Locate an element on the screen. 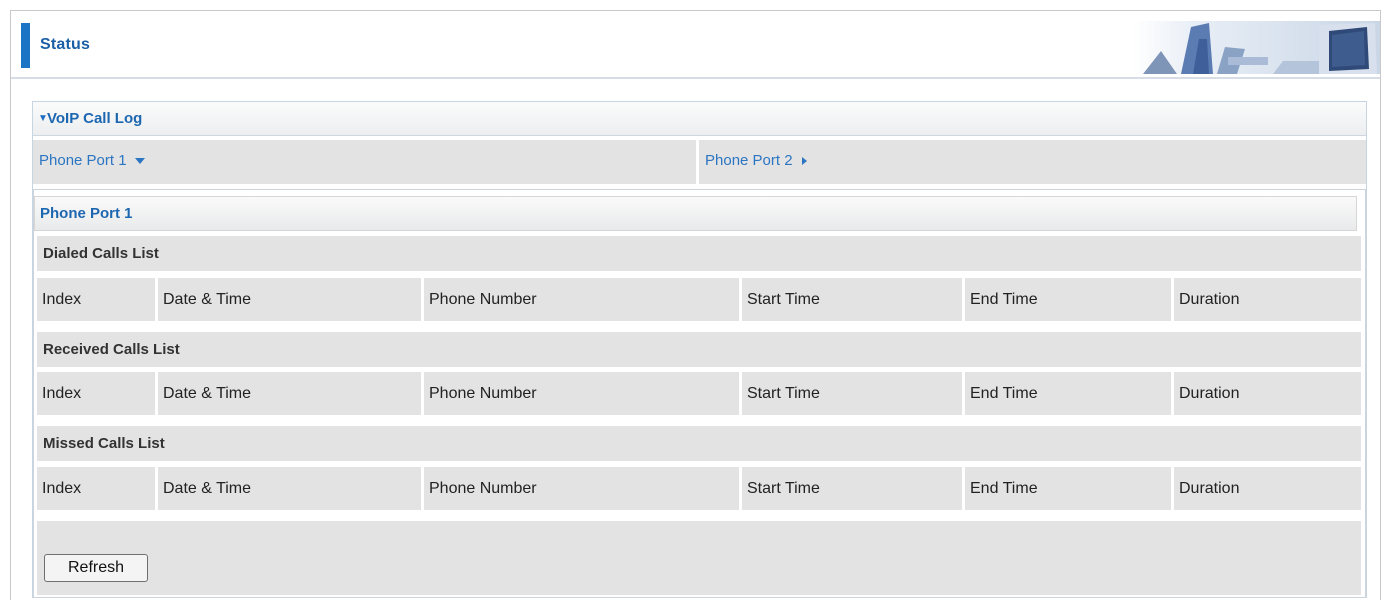 The height and width of the screenshot is (601, 1393). missed-calls-header: Missed Calls List is located at coordinates (699, 443).